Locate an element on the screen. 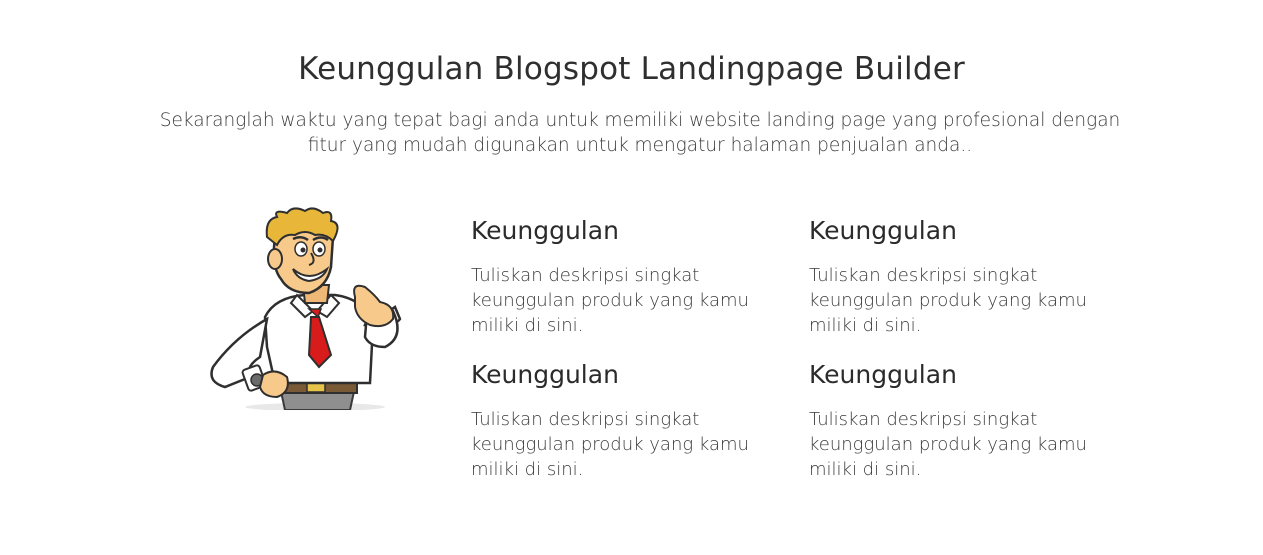 This screenshot has height=555, width=1263. businessman-thumbs-up-illustration is located at coordinates (305, 309).